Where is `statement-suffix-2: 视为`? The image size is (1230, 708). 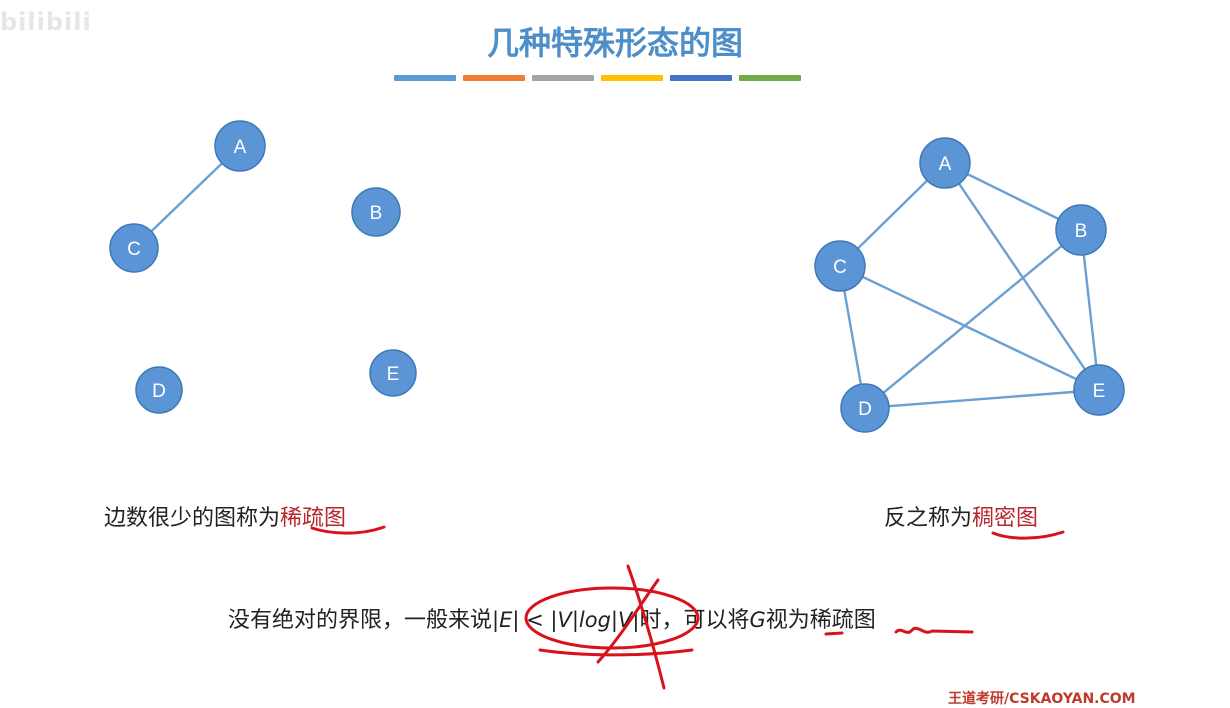 statement-suffix-2: 视为 is located at coordinates (787, 620).